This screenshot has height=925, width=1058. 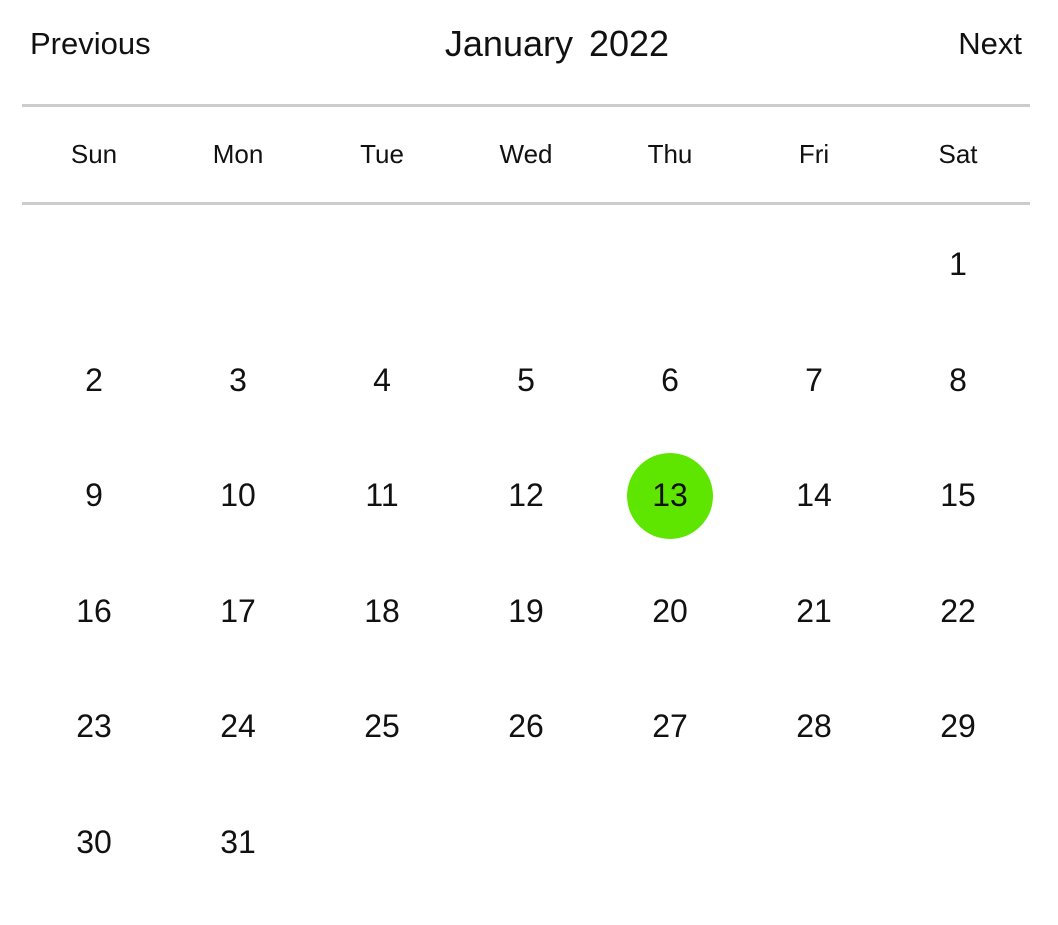 I want to click on day-number: 10, so click(x=238, y=495).